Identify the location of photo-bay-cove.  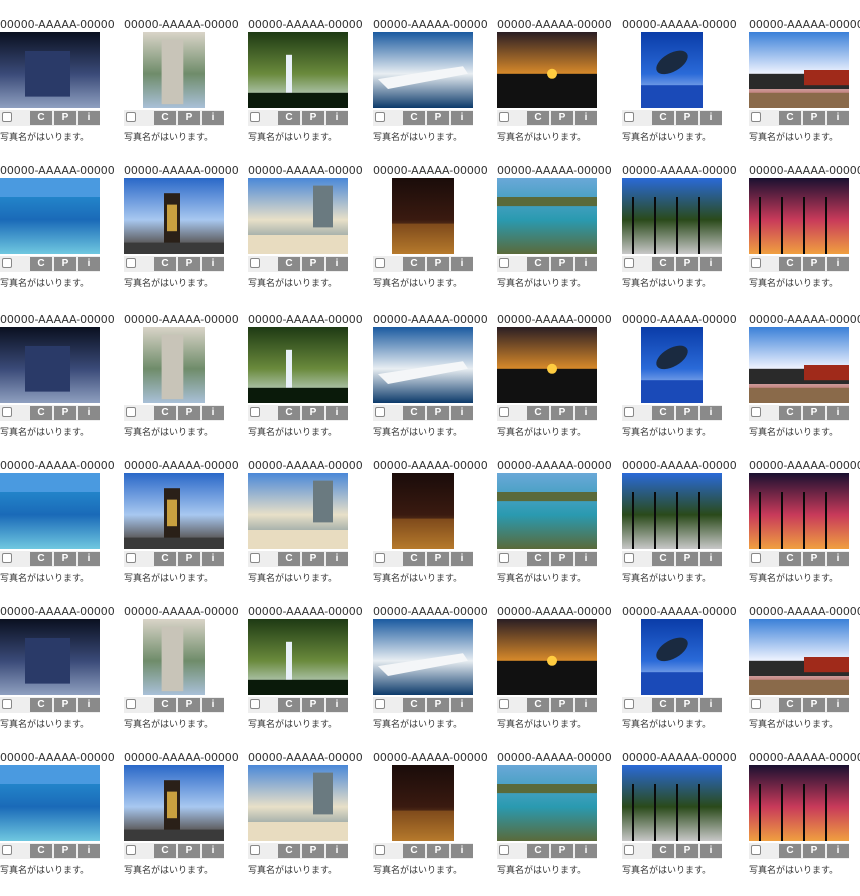
(547, 511).